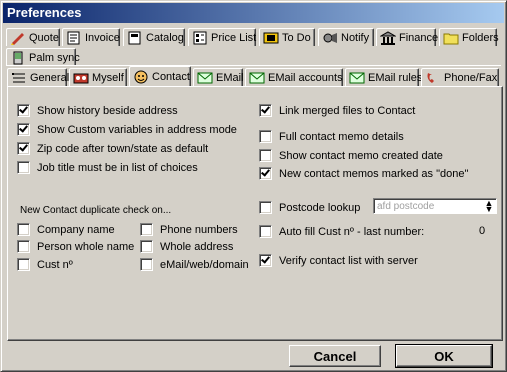  I want to click on spin-arrows-icon: ▲ ▼, so click(489, 206).